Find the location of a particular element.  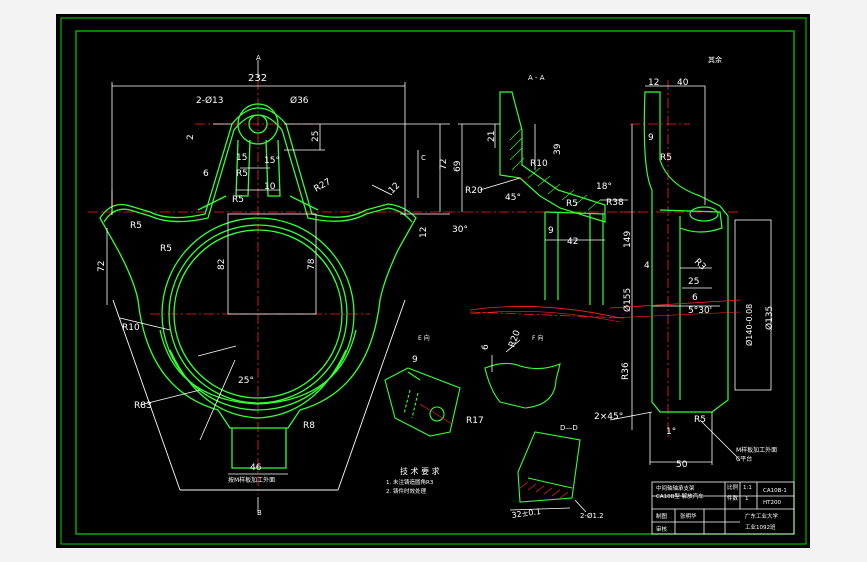

tb-scale: 1:1 is located at coordinates (747, 488).